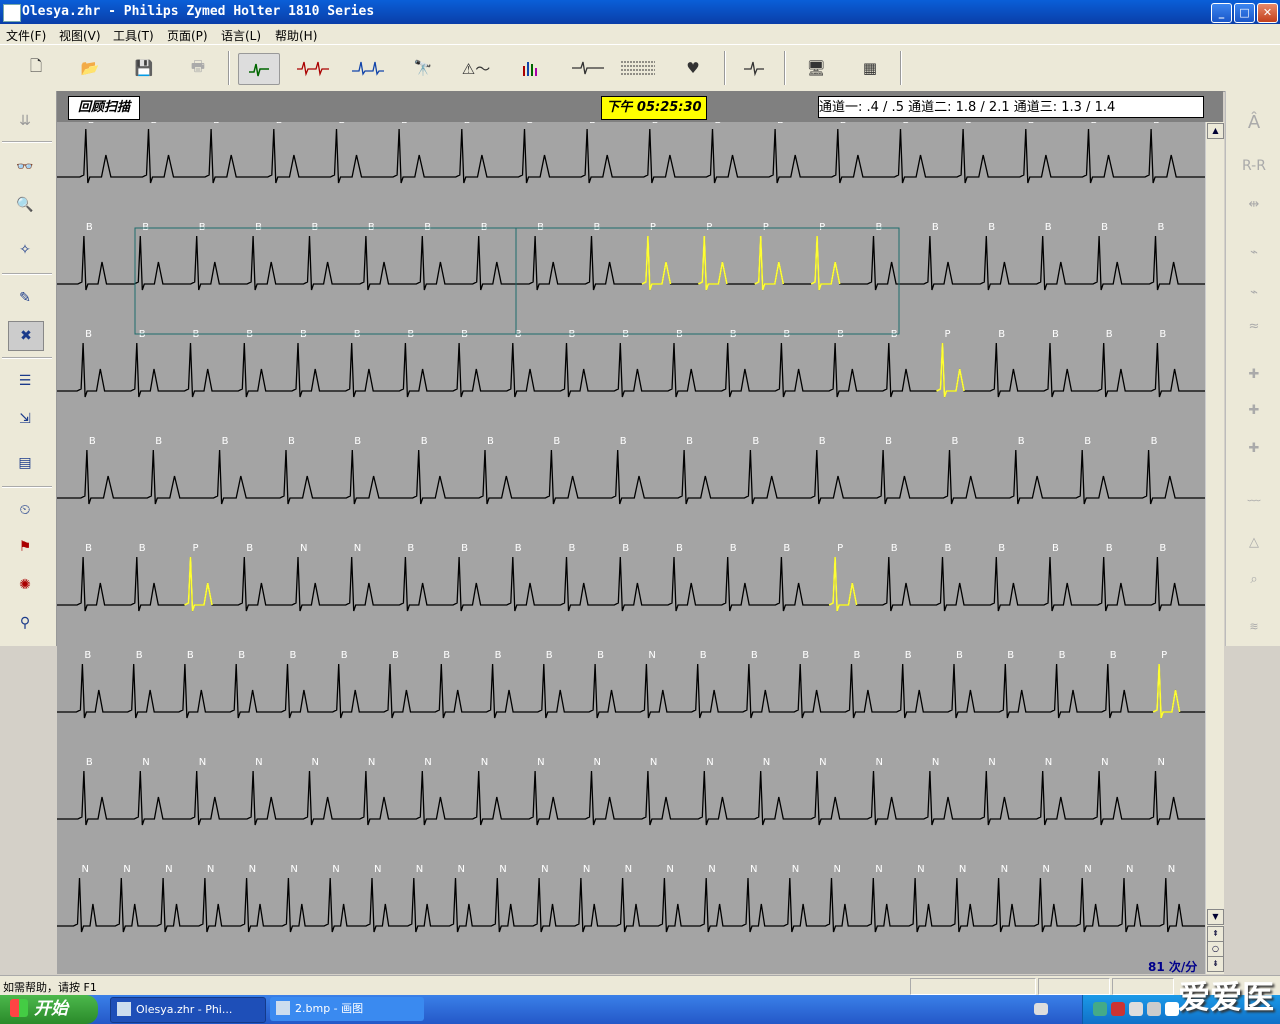 Image resolution: width=1280 pixels, height=1024 pixels. What do you see at coordinates (25, 381) in the screenshot?
I see `list-view-icon: ☰` at bounding box center [25, 381].